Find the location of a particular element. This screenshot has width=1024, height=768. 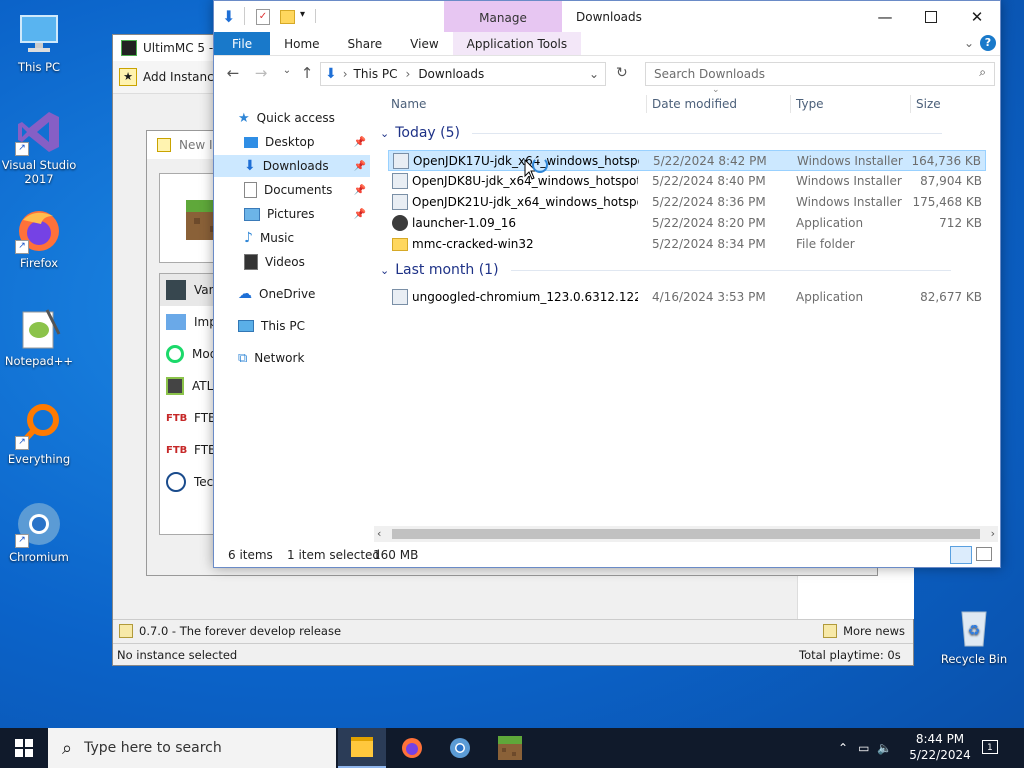

atlauncher-icon is located at coordinates (175, 386).